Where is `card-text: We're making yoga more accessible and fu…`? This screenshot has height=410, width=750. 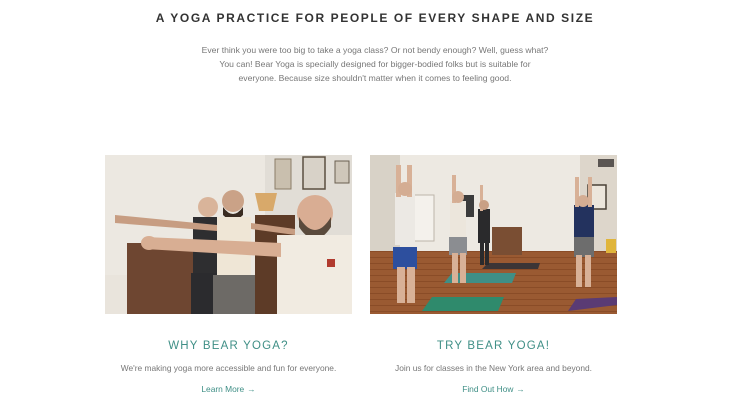 card-text: We're making yoga more accessible and fu… is located at coordinates (228, 368).